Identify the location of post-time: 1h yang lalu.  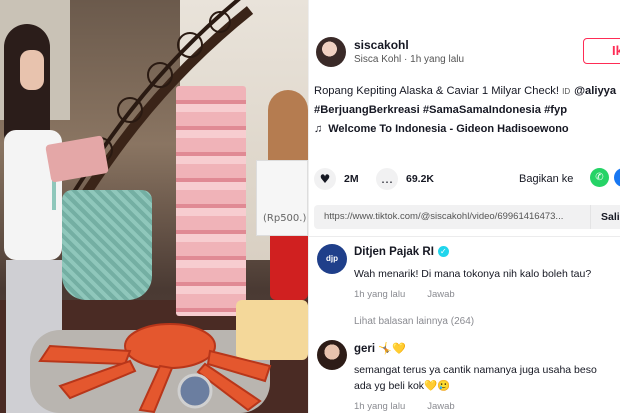
(437, 59).